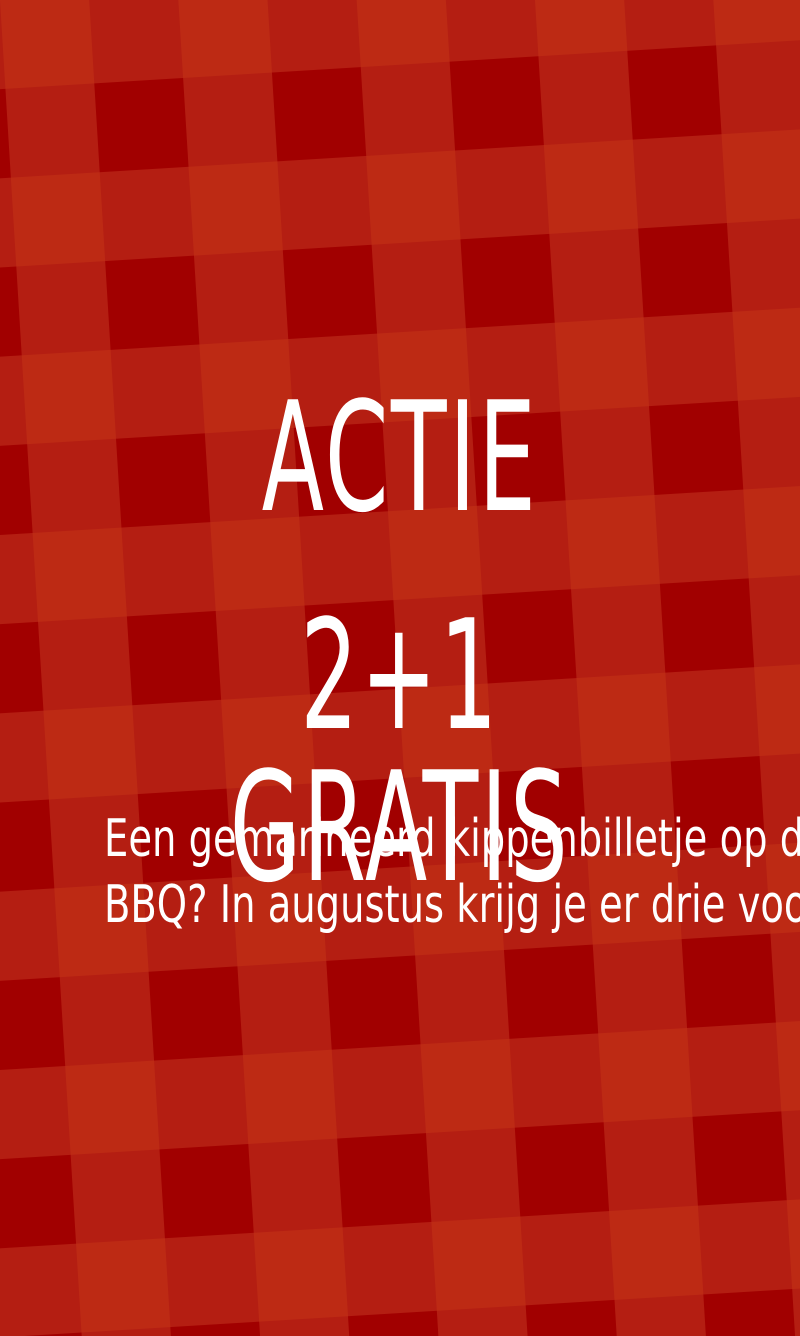 The width and height of the screenshot is (800, 1336). Describe the element at coordinates (452, 839) in the screenshot. I see `promo-description-line-1: Een gemarineerd kippenbilletje op de` at that location.